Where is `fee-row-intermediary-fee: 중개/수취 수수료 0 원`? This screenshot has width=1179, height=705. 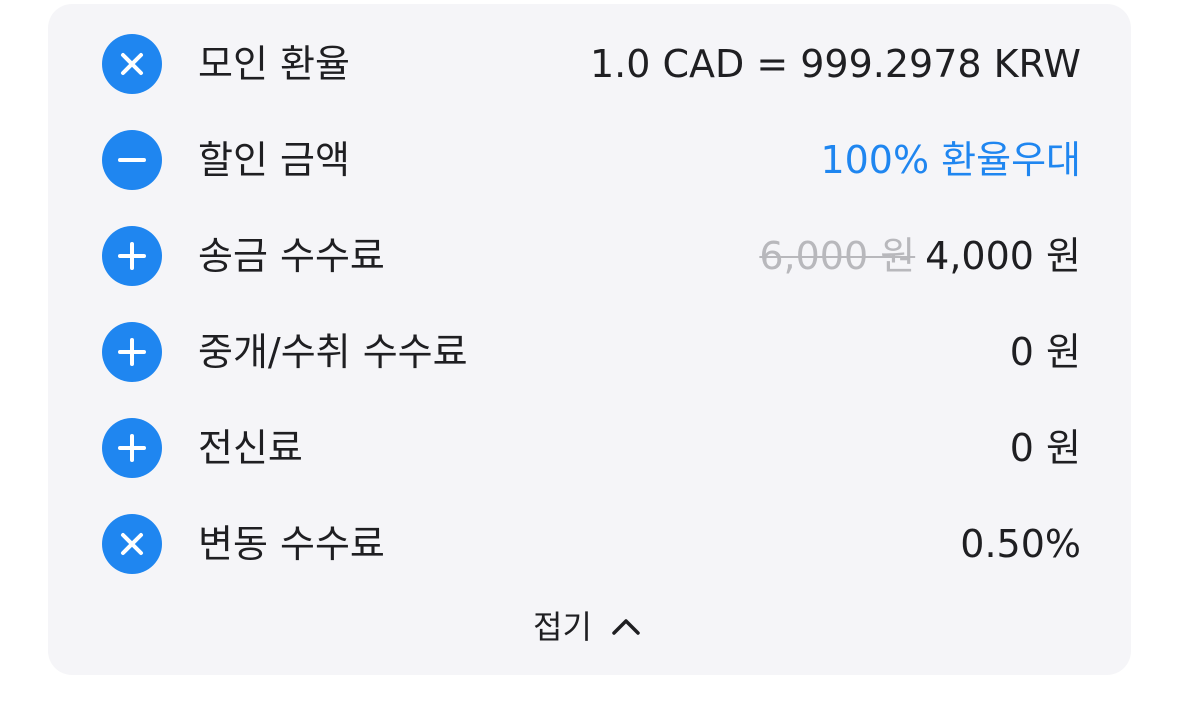 fee-row-intermediary-fee: 중개/수취 수수료 0 원 is located at coordinates (589, 352).